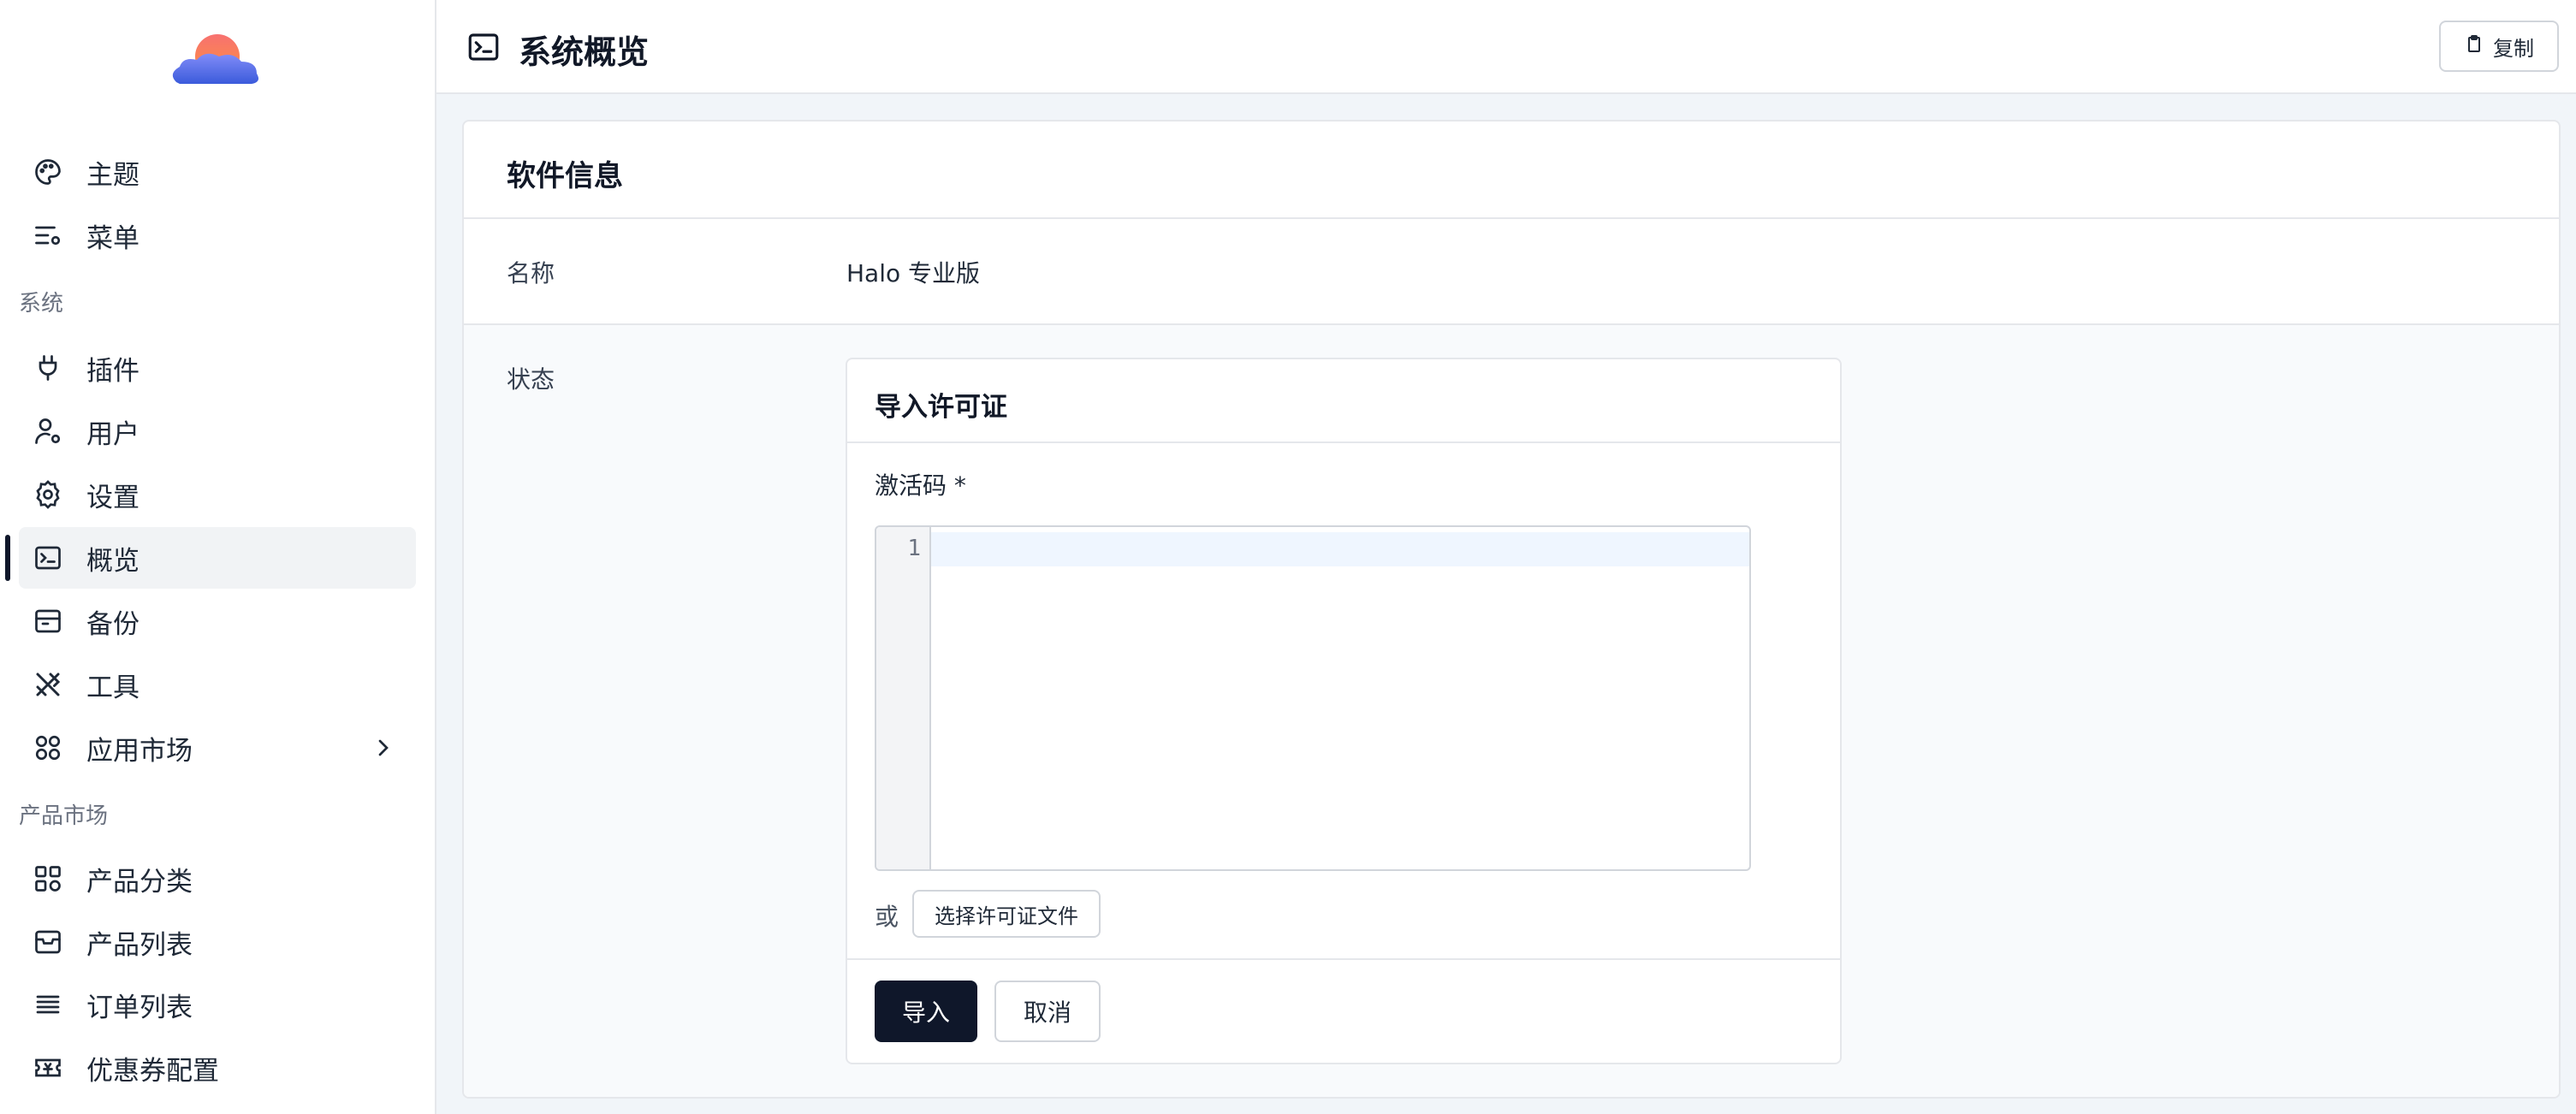  Describe the element at coordinates (112, 498) in the screenshot. I see `sidebar-item-label: 设置` at that location.